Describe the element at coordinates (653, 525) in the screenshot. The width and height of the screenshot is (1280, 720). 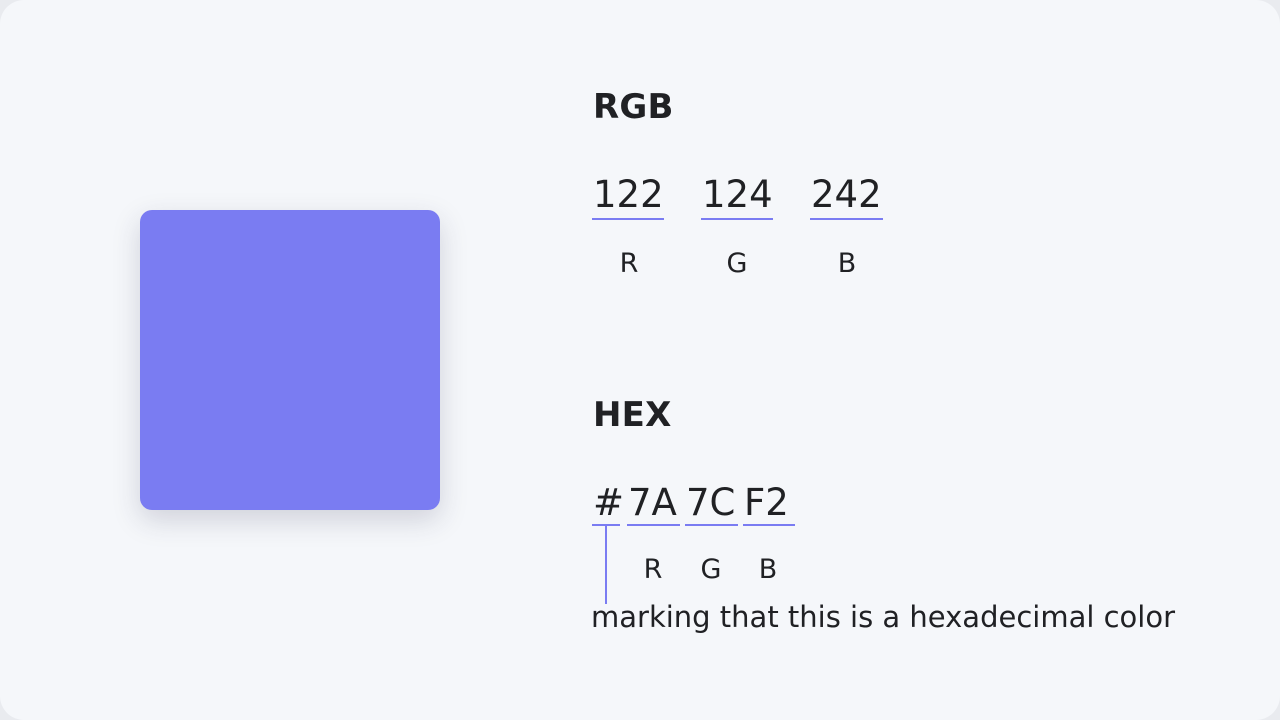
I see `hex-red-underline` at that location.